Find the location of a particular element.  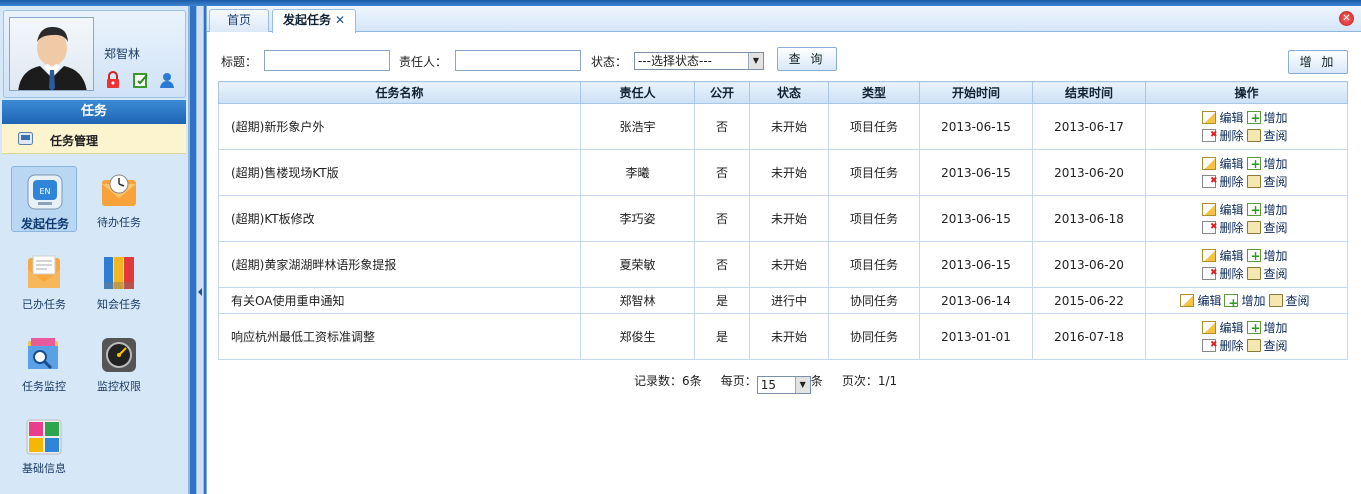

header-task-name: 任务名称 is located at coordinates (399, 92).